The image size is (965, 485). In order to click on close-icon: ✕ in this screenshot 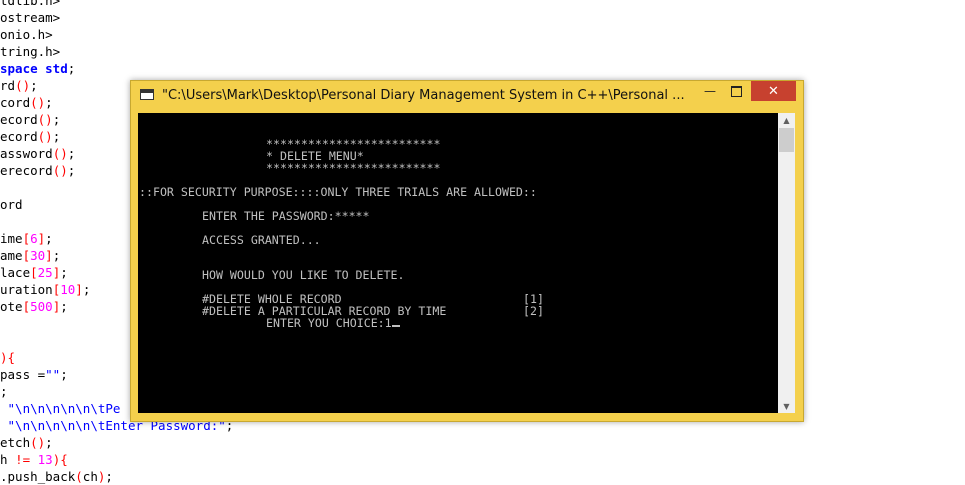, I will do `click(773, 91)`.